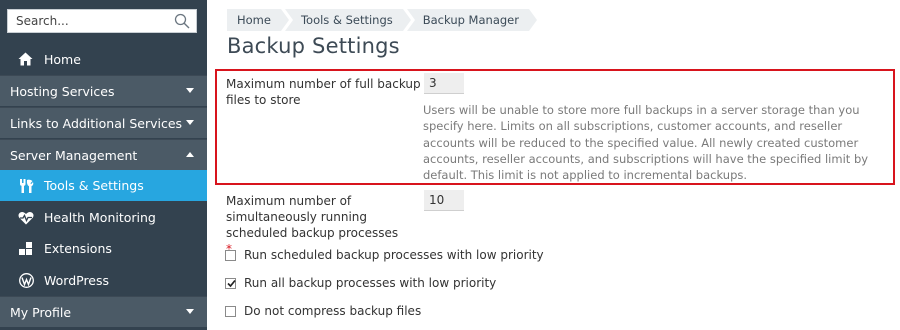 The height and width of the screenshot is (330, 900). What do you see at coordinates (190, 154) in the screenshot?
I see `chevron-up-icon` at bounding box center [190, 154].